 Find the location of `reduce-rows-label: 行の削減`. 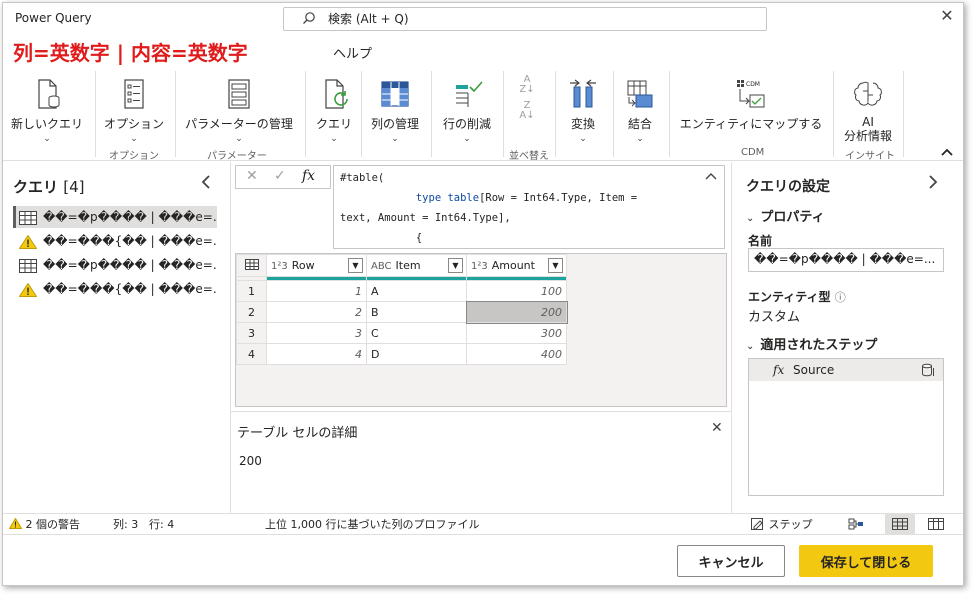

reduce-rows-label: 行の削減 is located at coordinates (466, 124).